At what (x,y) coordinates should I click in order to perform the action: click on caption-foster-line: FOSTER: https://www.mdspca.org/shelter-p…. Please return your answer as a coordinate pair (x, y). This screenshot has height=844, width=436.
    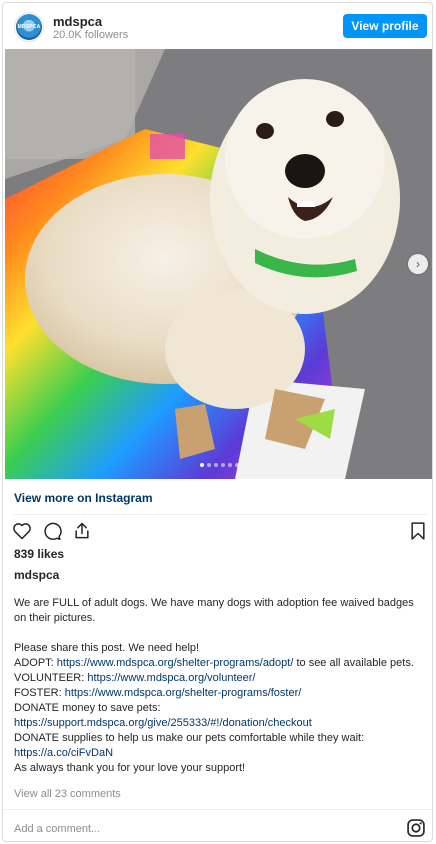
    Looking at the image, I should click on (220, 693).